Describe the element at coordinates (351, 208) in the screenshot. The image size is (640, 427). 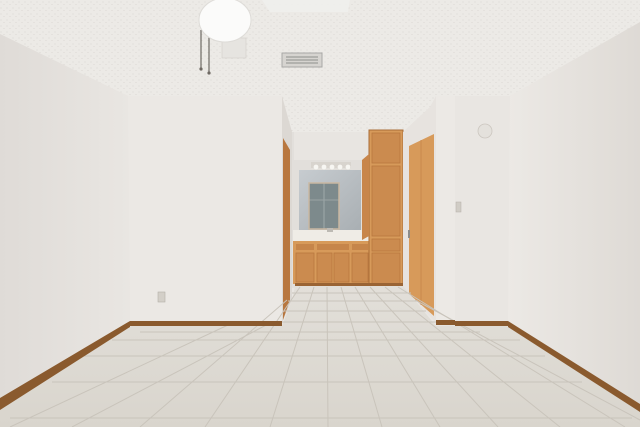
I see `vanity-area` at that location.